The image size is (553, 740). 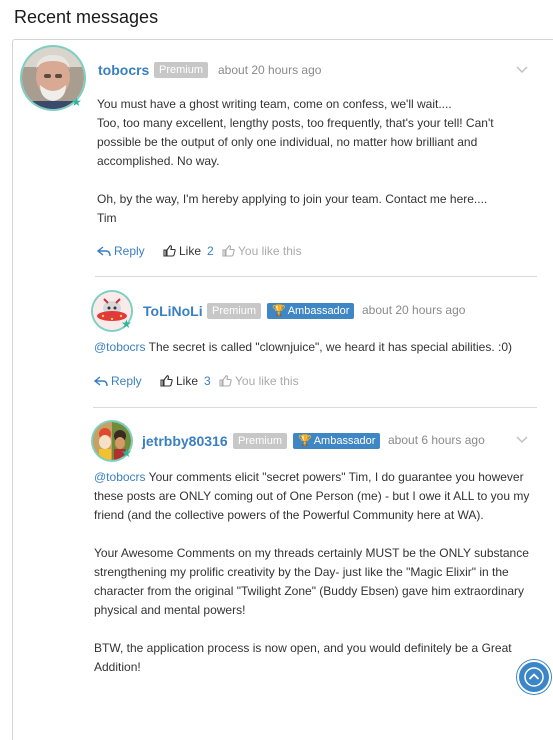 I want to click on page-title: Recent messages, so click(x=86, y=17).